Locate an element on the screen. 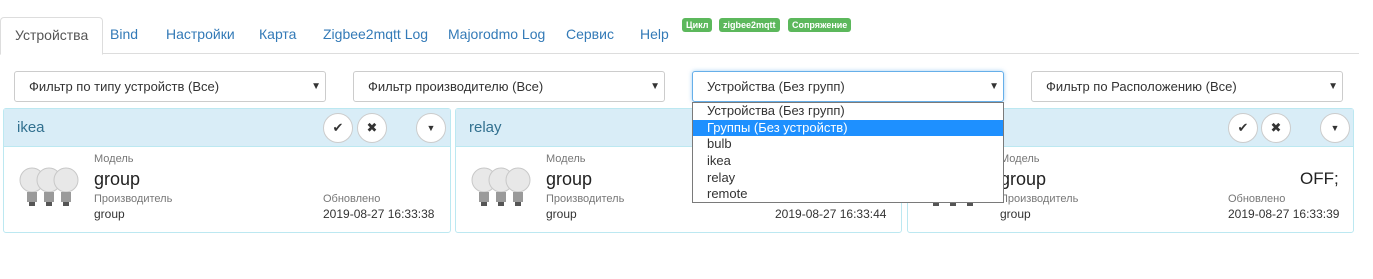 The height and width of the screenshot is (279, 1373). device-type-filter: Фильтр по типу устройств (Все) ▼ is located at coordinates (170, 86).